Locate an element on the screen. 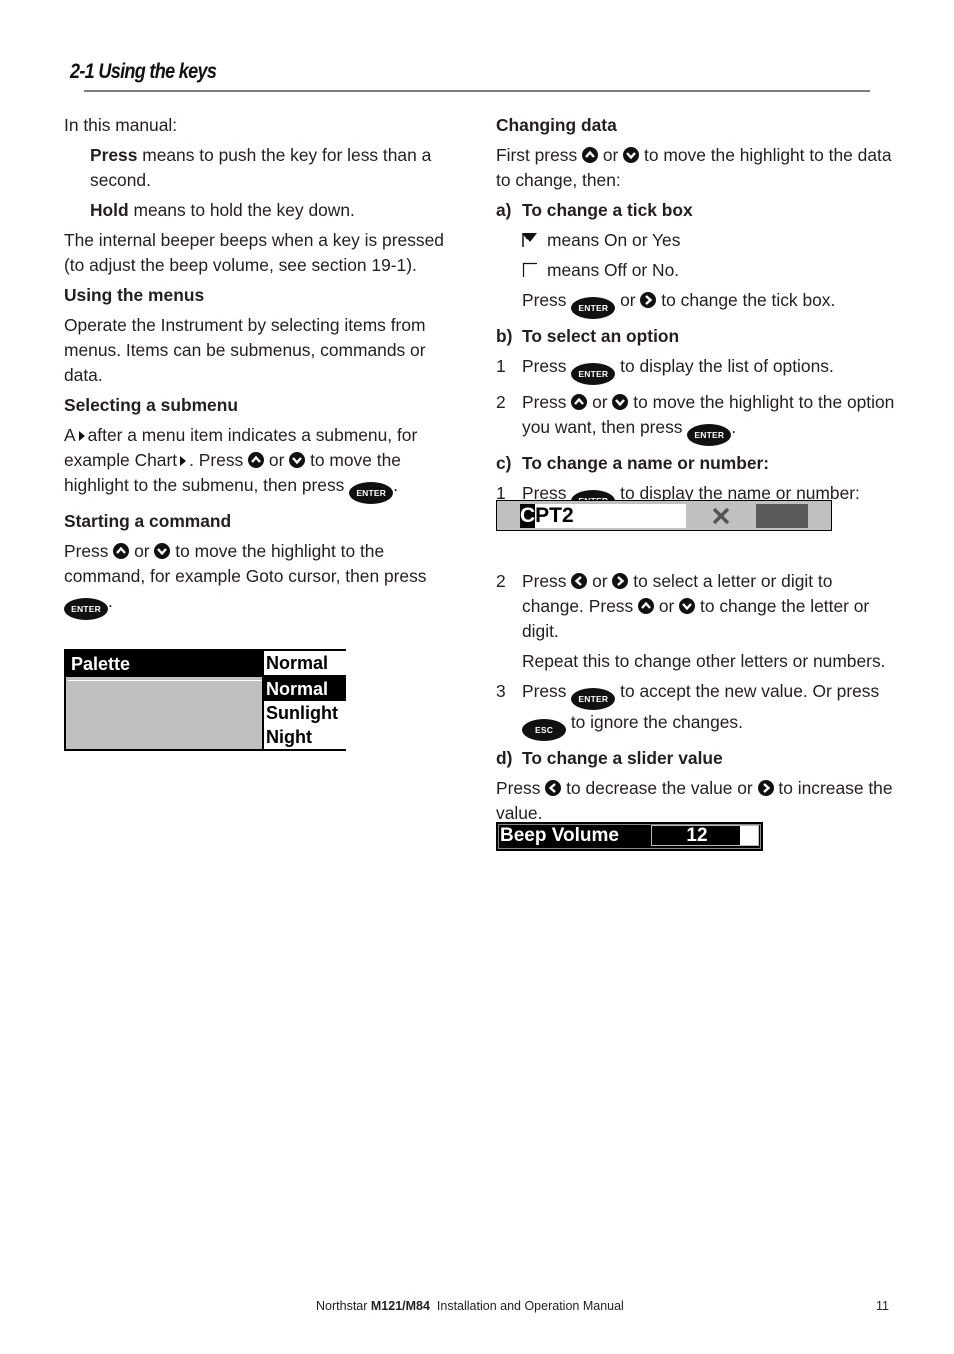 This screenshot has width=954, height=1354. label-letter: c) is located at coordinates (504, 463).